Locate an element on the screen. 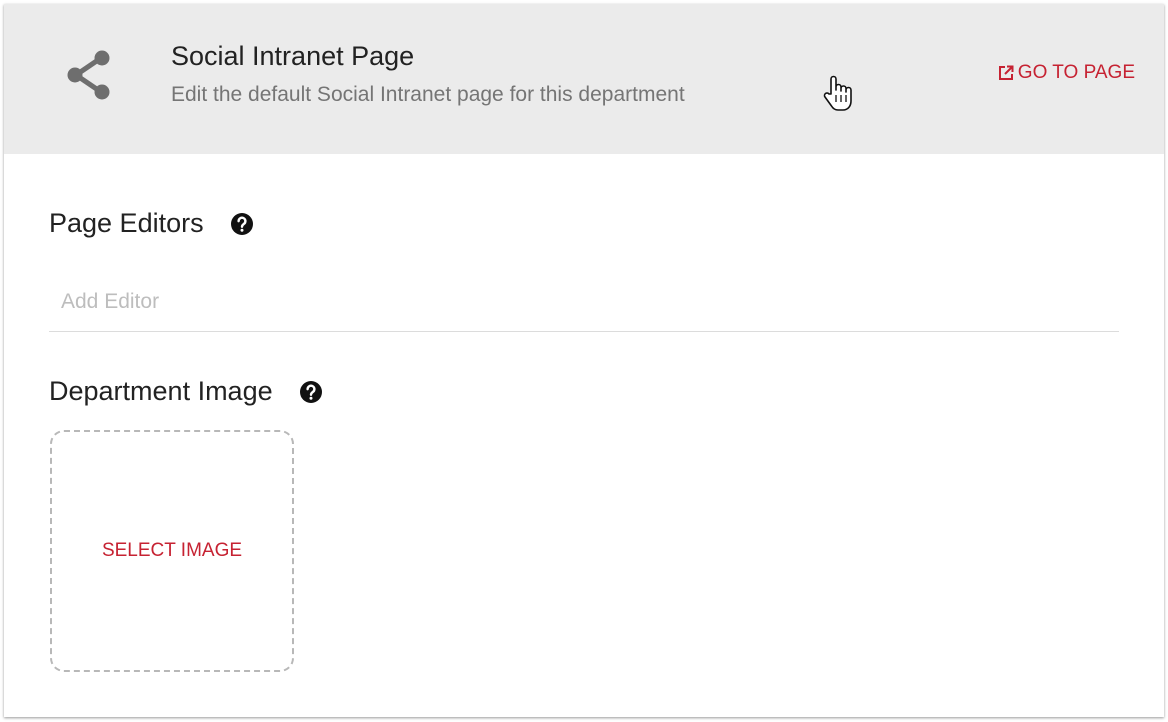 This screenshot has width=1168, height=722. select-image-button: SELECT IMAGE is located at coordinates (172, 551).